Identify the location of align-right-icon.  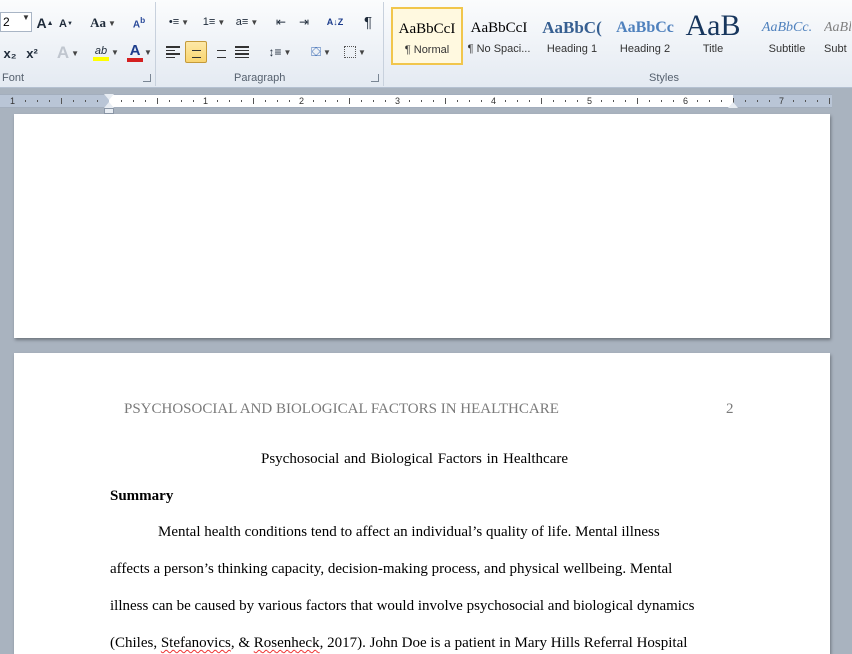
(219, 52).